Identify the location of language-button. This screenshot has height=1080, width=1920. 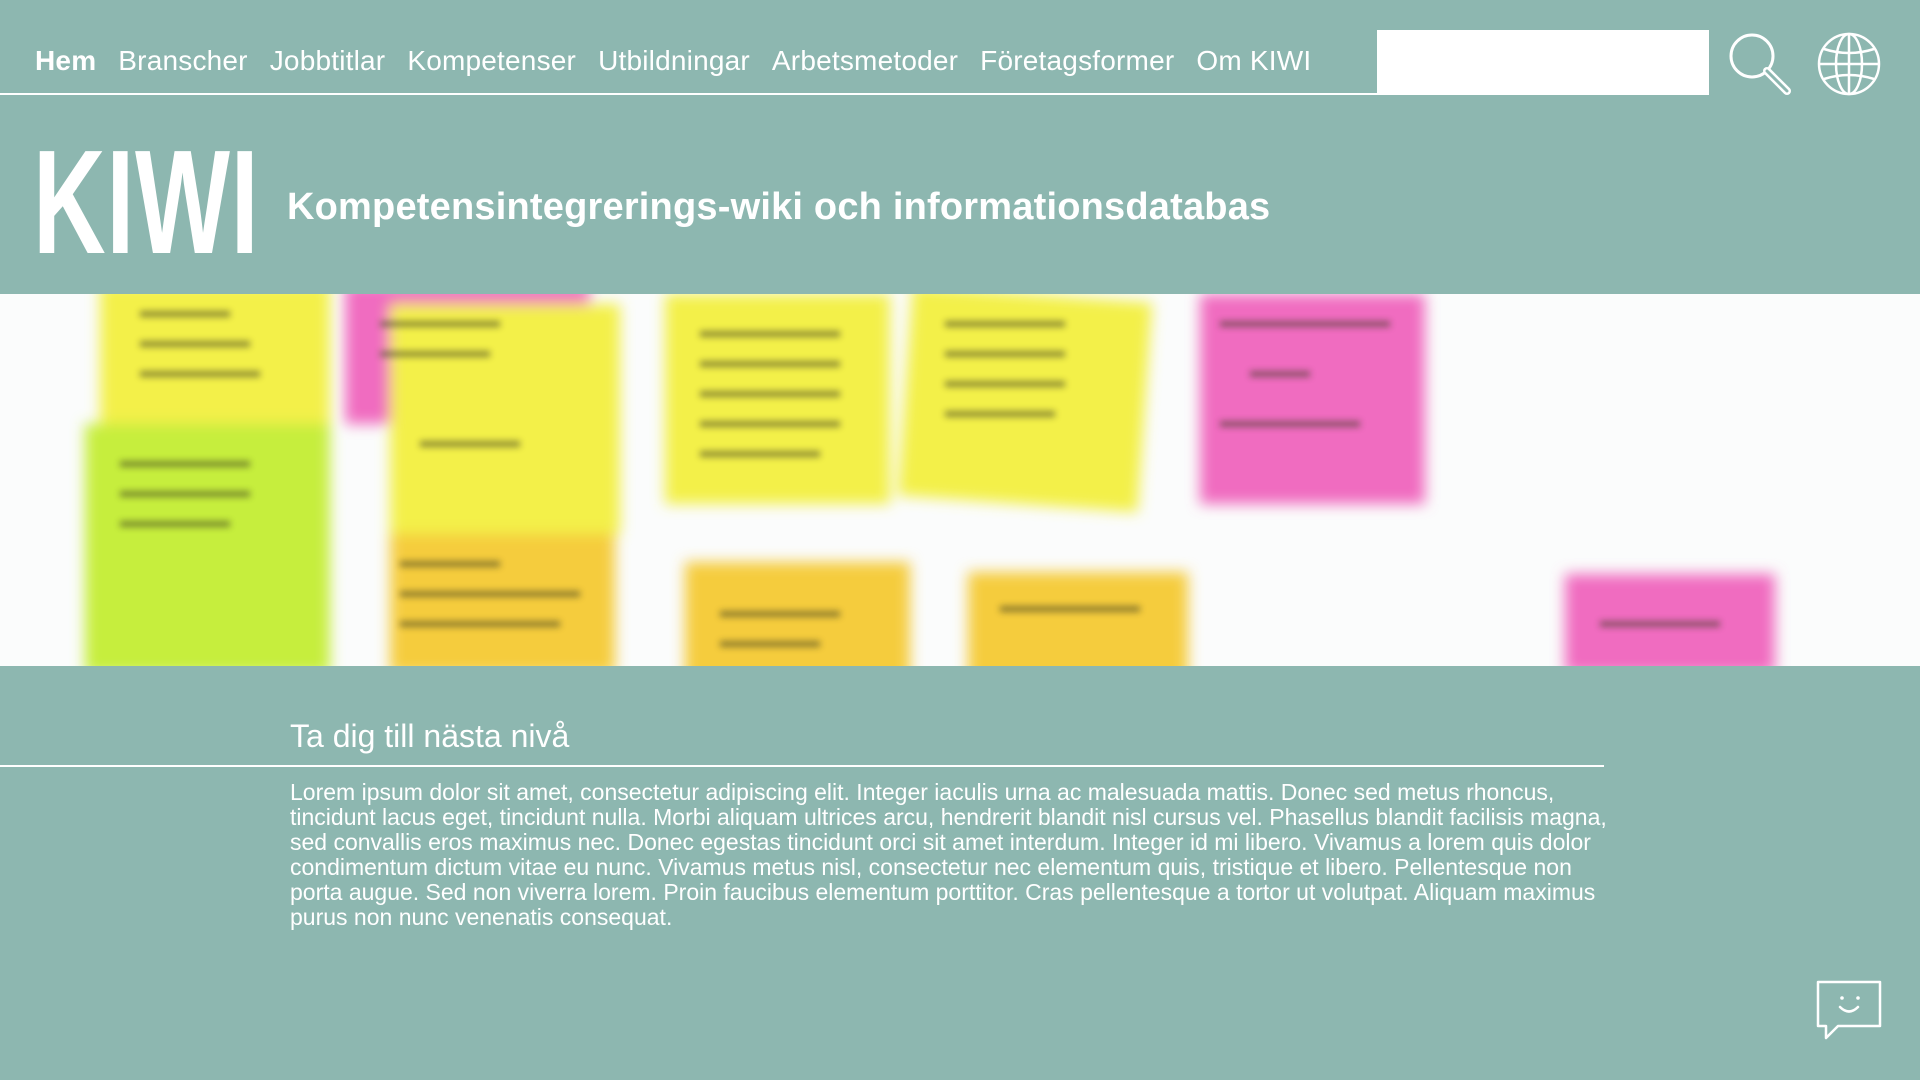
(1849, 64).